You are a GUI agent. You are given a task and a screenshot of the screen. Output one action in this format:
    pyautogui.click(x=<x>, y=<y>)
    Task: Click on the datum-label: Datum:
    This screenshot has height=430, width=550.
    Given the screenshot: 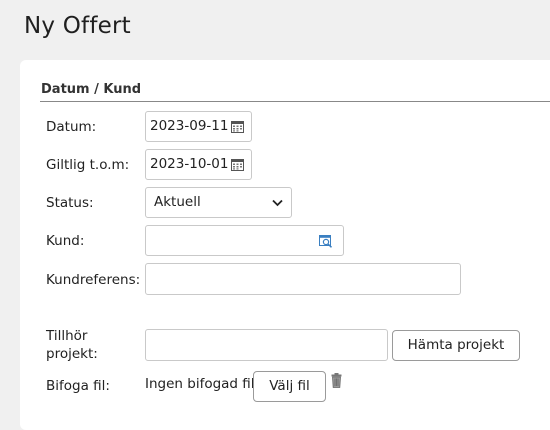 What is the action you would take?
    pyautogui.click(x=71, y=127)
    